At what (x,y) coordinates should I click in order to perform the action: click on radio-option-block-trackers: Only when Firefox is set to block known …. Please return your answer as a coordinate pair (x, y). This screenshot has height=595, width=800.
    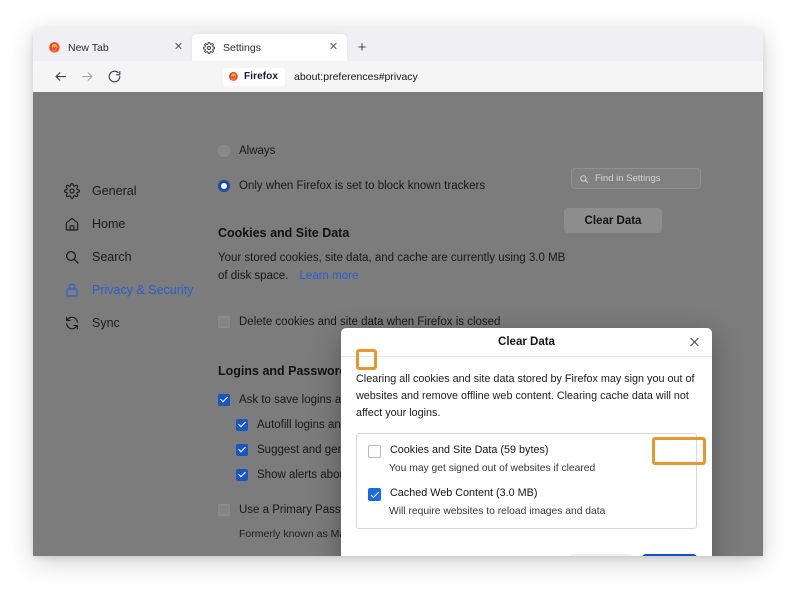
    Looking at the image, I should click on (468, 185).